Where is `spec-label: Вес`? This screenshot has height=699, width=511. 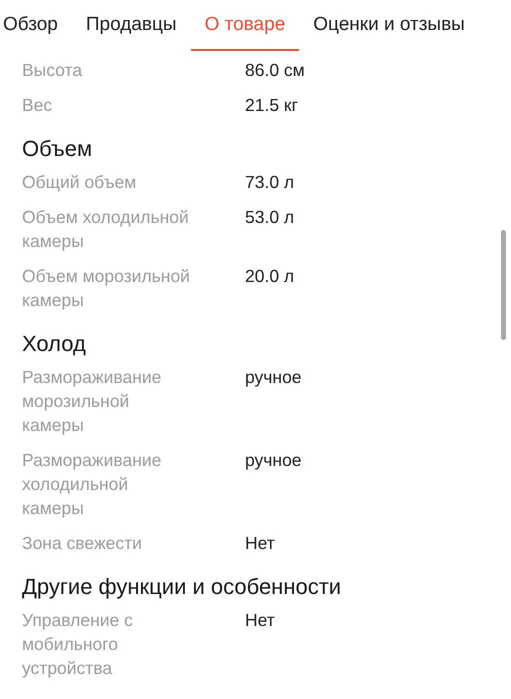 spec-label: Вес is located at coordinates (38, 105).